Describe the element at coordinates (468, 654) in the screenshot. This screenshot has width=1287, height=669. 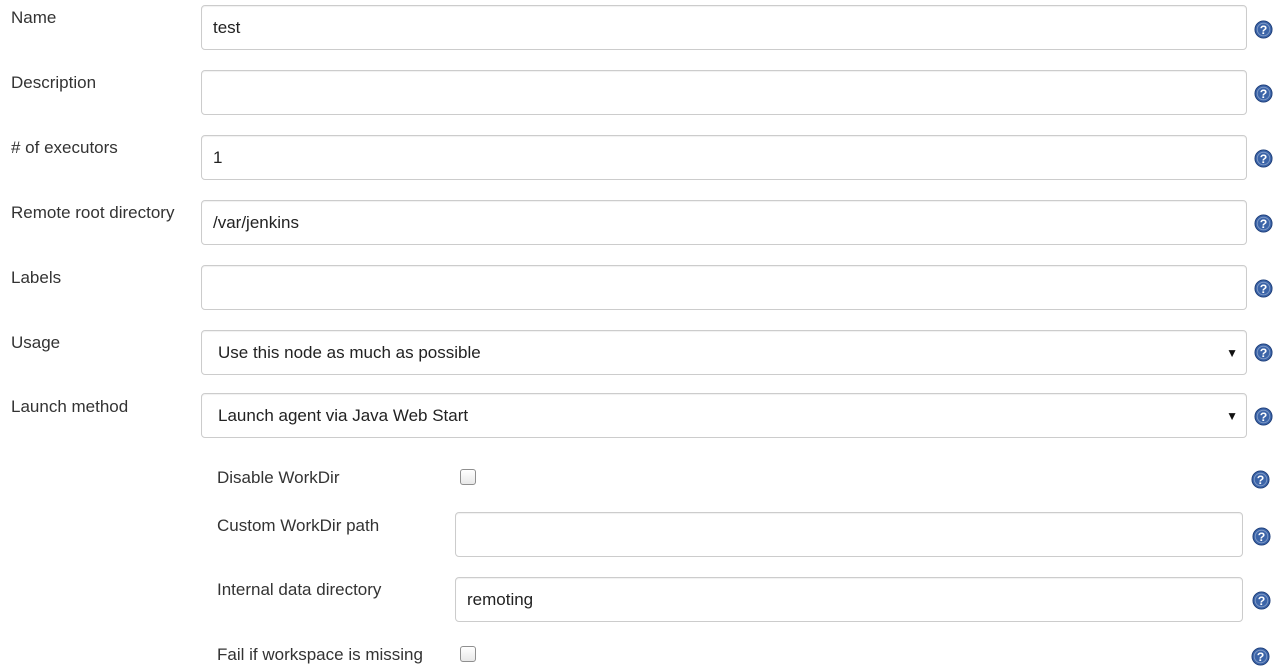
I see `fail-if-missing-checkbox` at that location.